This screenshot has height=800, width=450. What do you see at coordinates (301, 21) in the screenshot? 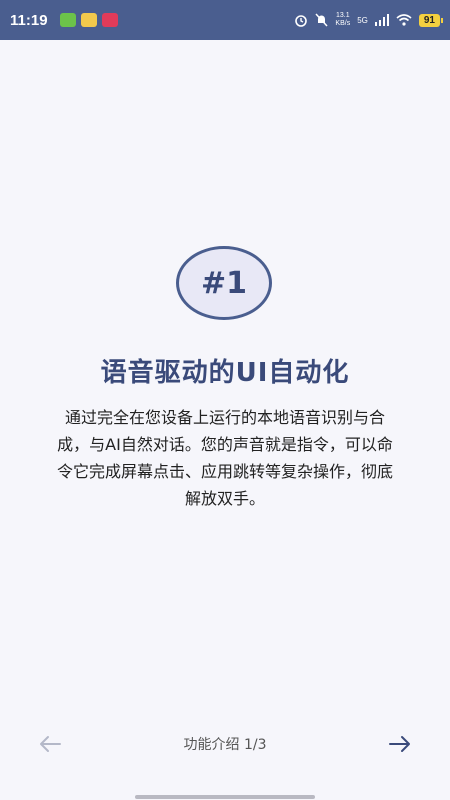
I see `alarm-icon` at bounding box center [301, 21].